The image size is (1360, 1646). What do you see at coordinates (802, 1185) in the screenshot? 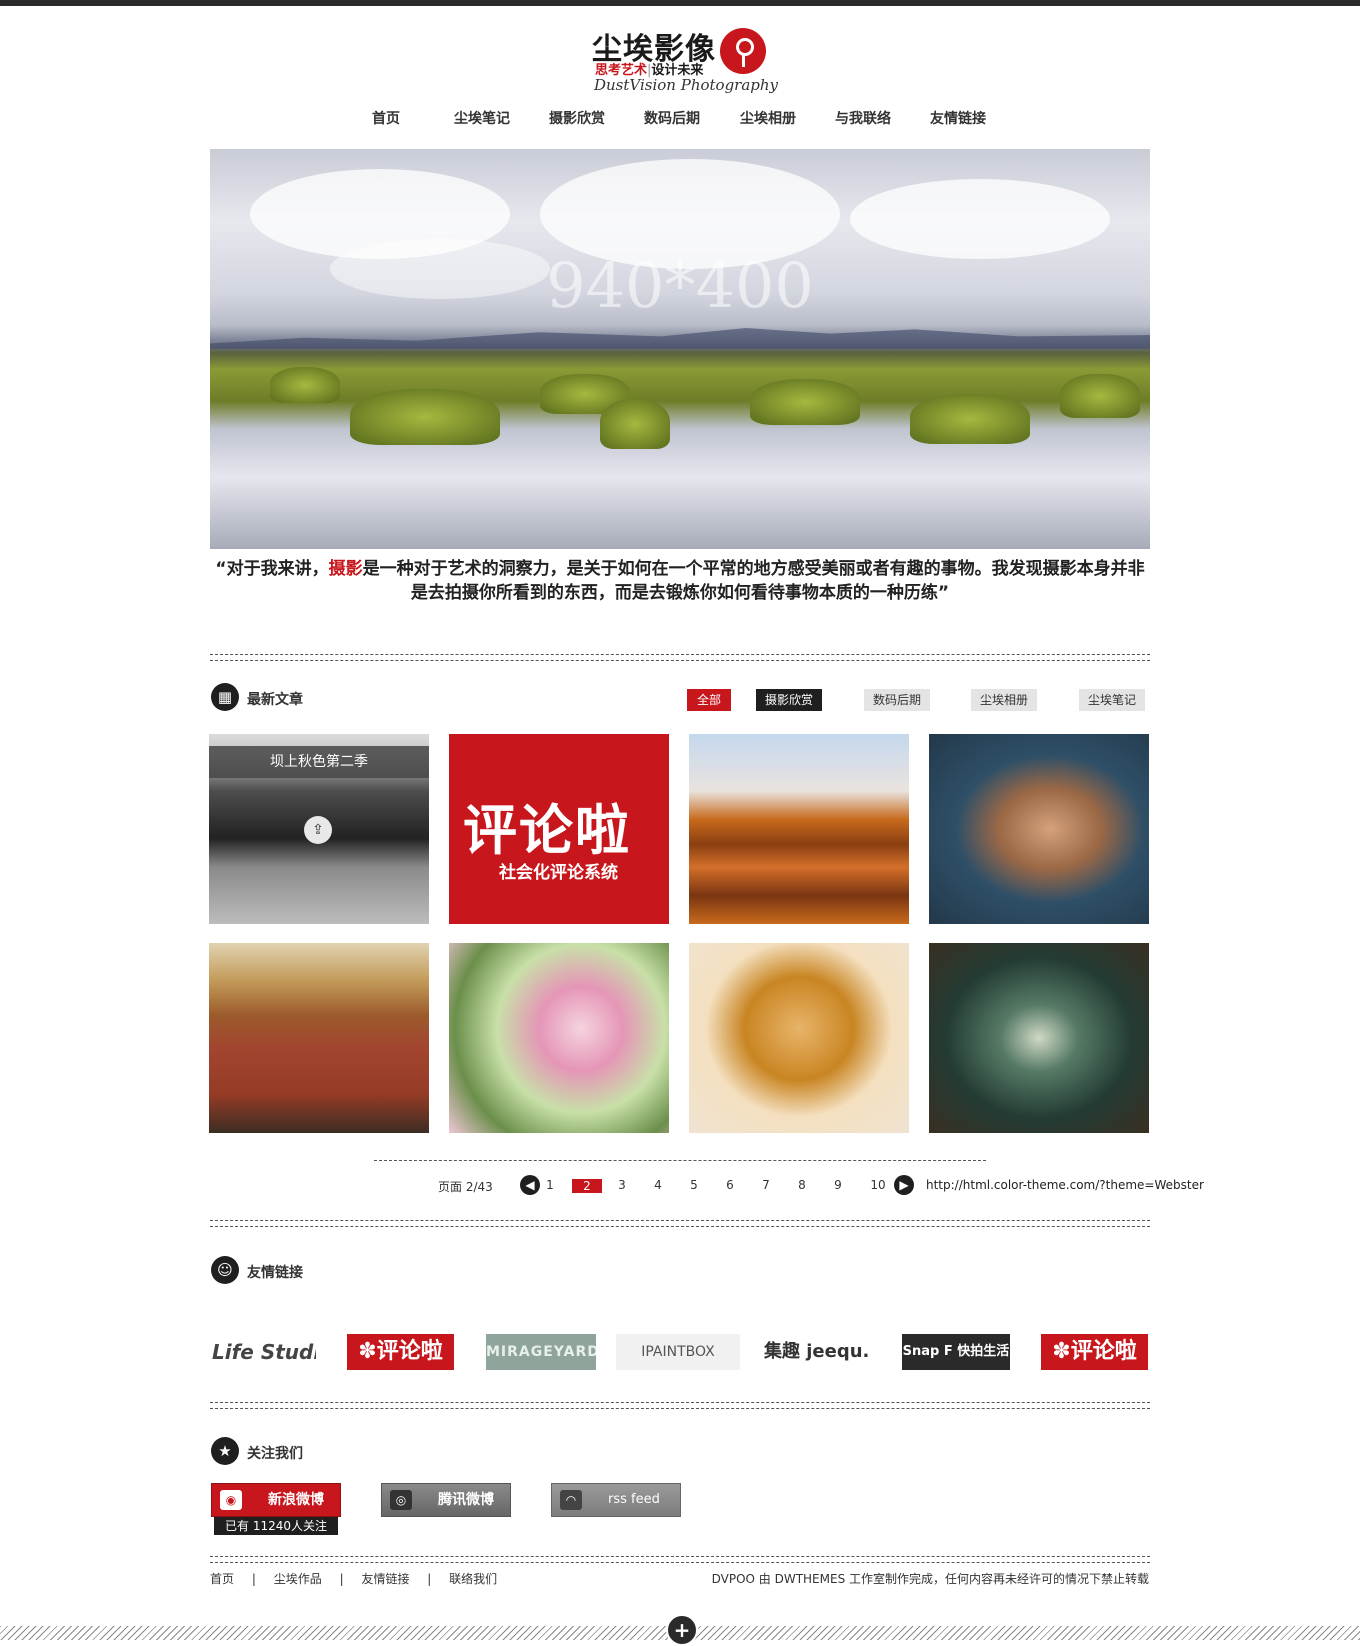
I see `page-link: 8` at bounding box center [802, 1185].